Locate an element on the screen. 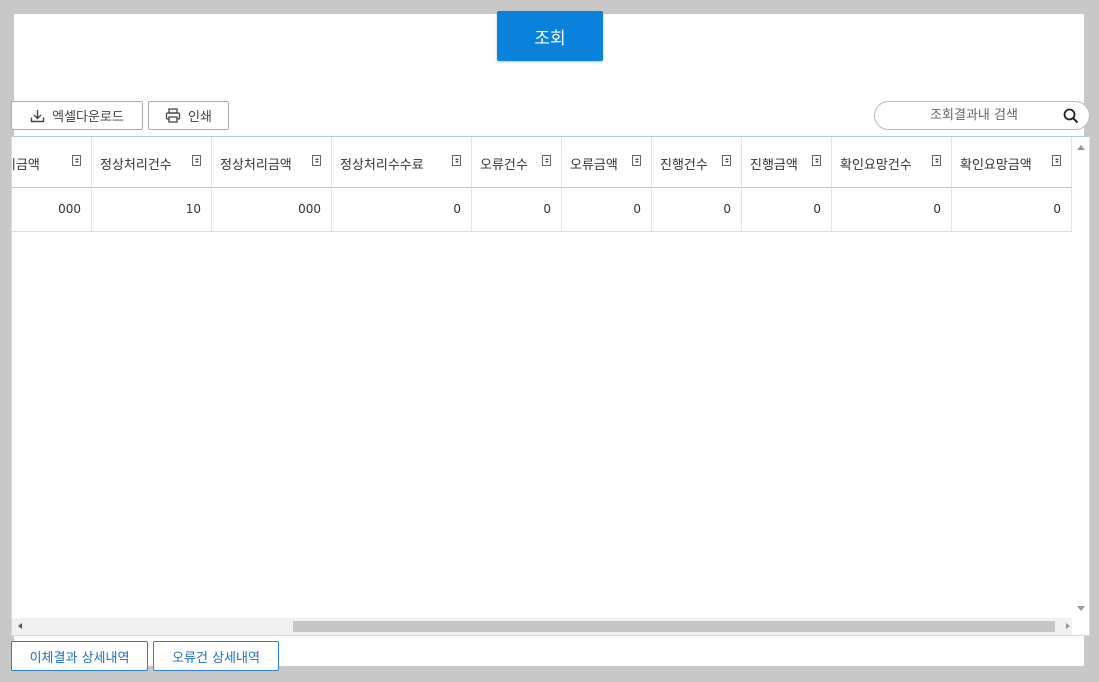 The height and width of the screenshot is (682, 1099). column-header: 정상처리수수료 is located at coordinates (402, 162).